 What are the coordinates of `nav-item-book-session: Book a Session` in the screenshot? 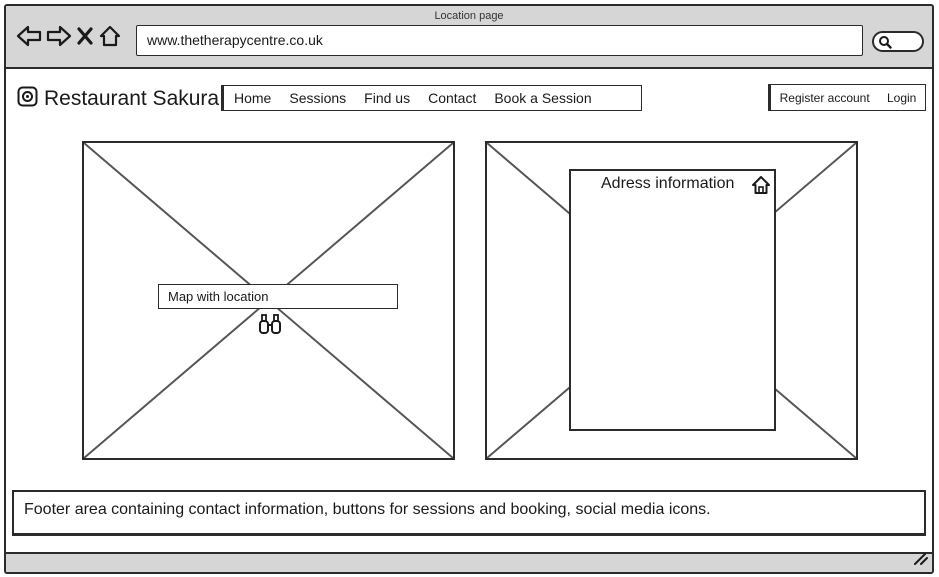 It's located at (542, 98).